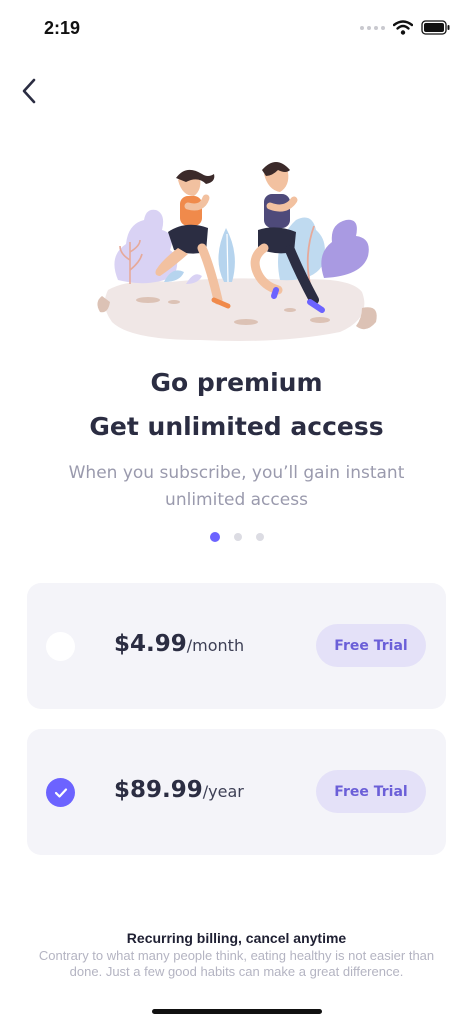  Describe the element at coordinates (236, 30) in the screenshot. I see `status-bar: 2:19` at that location.